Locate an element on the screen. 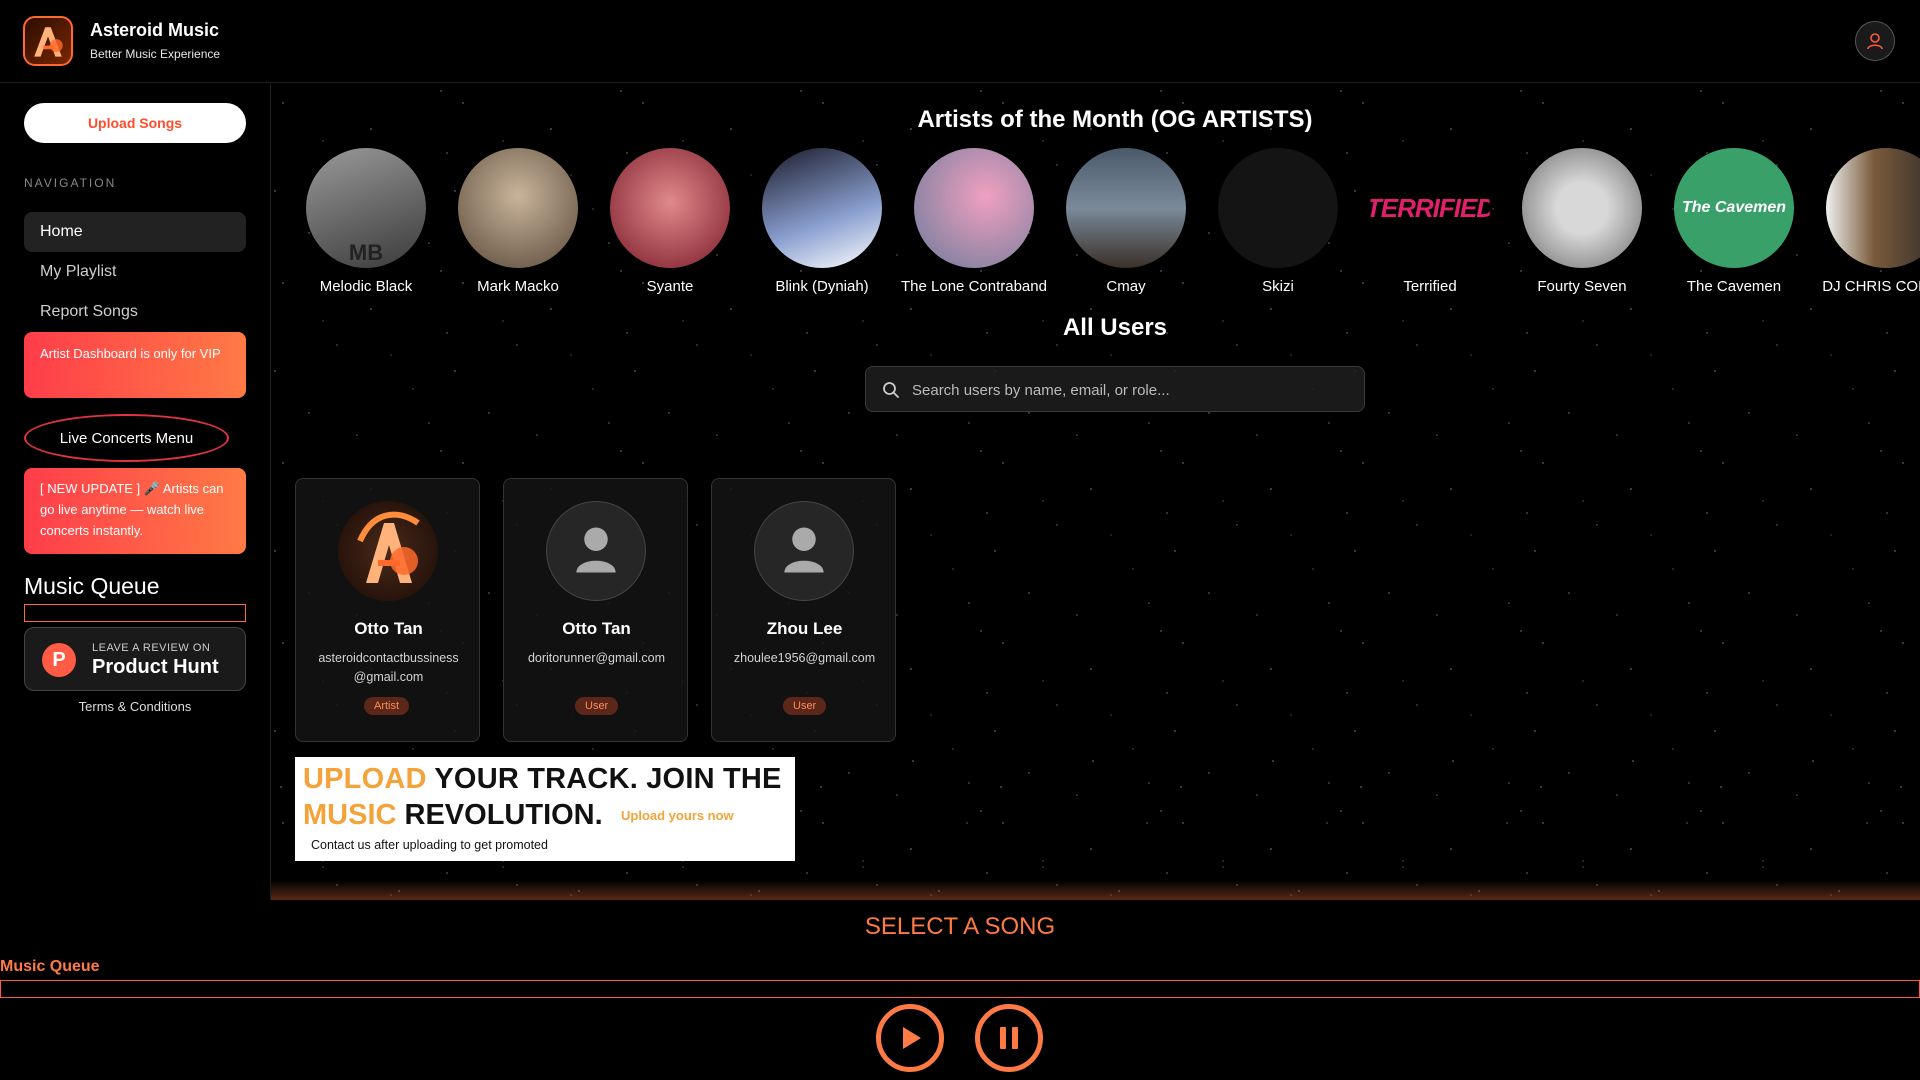 The width and height of the screenshot is (1920, 1080). player-queue-list is located at coordinates (960, 989).